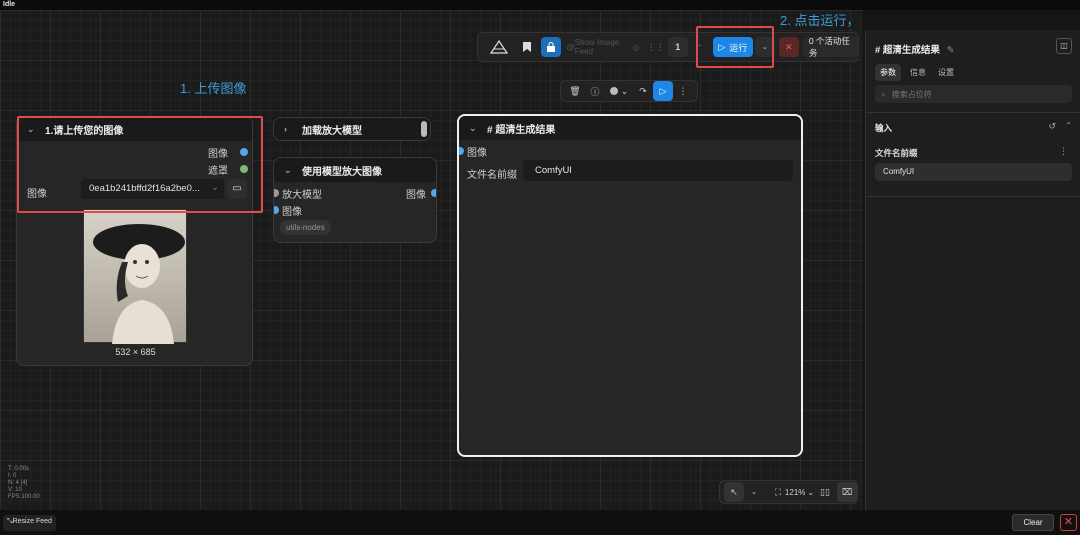  I want to click on annotation-upload-highlight, so click(140, 164).